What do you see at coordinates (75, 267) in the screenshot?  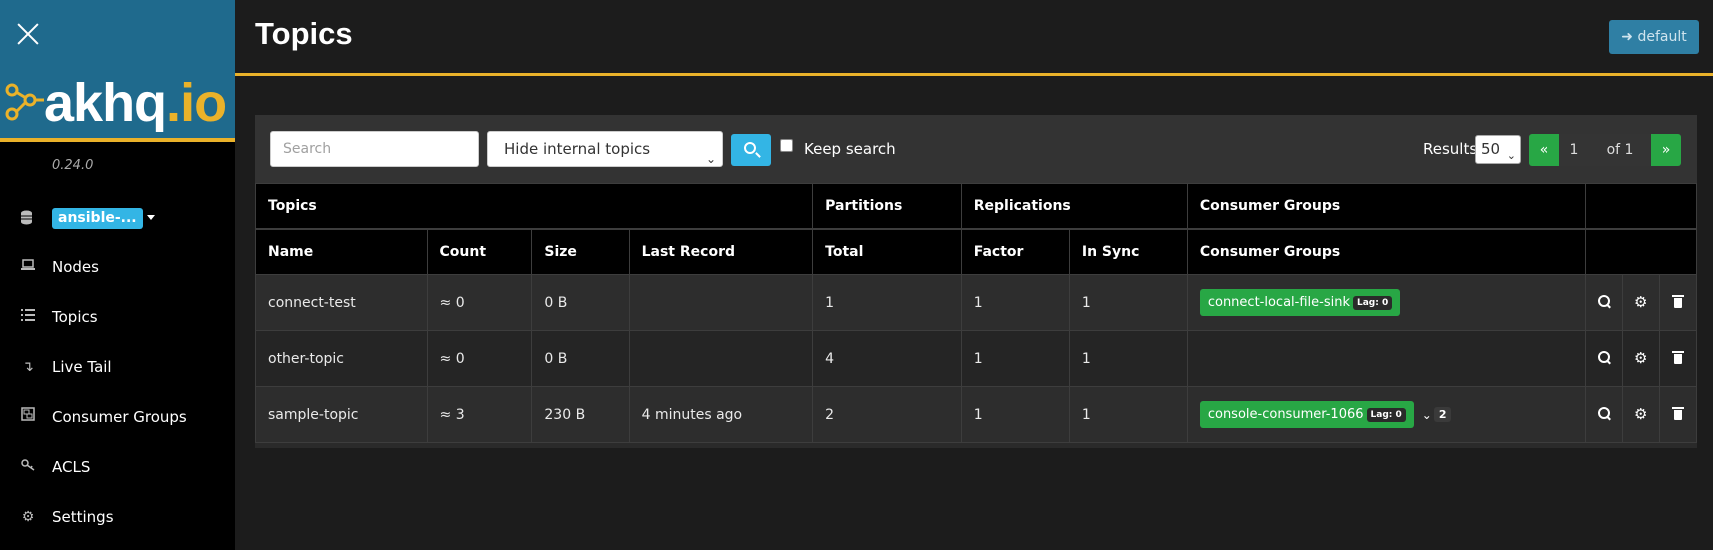 I see `sidebar-item-label: Nodes` at bounding box center [75, 267].